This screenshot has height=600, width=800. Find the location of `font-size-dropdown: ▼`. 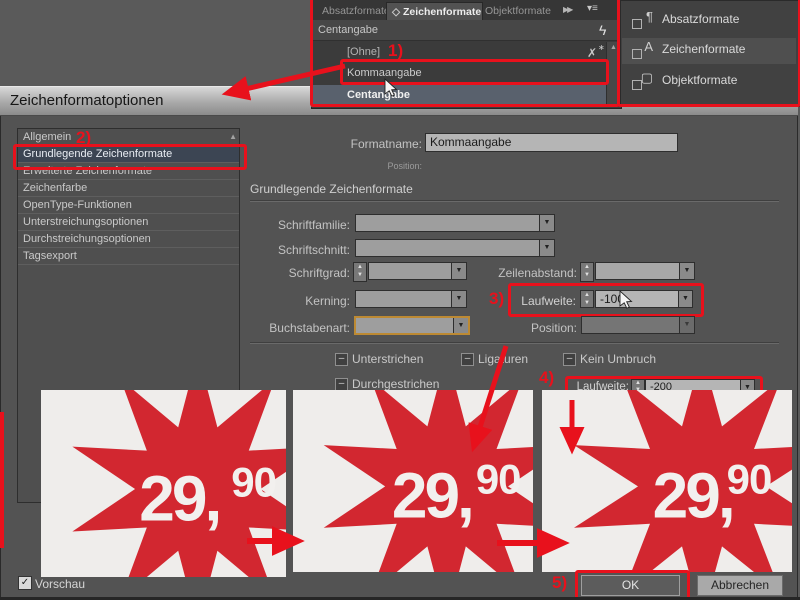

font-size-dropdown: ▼ is located at coordinates (417, 271).